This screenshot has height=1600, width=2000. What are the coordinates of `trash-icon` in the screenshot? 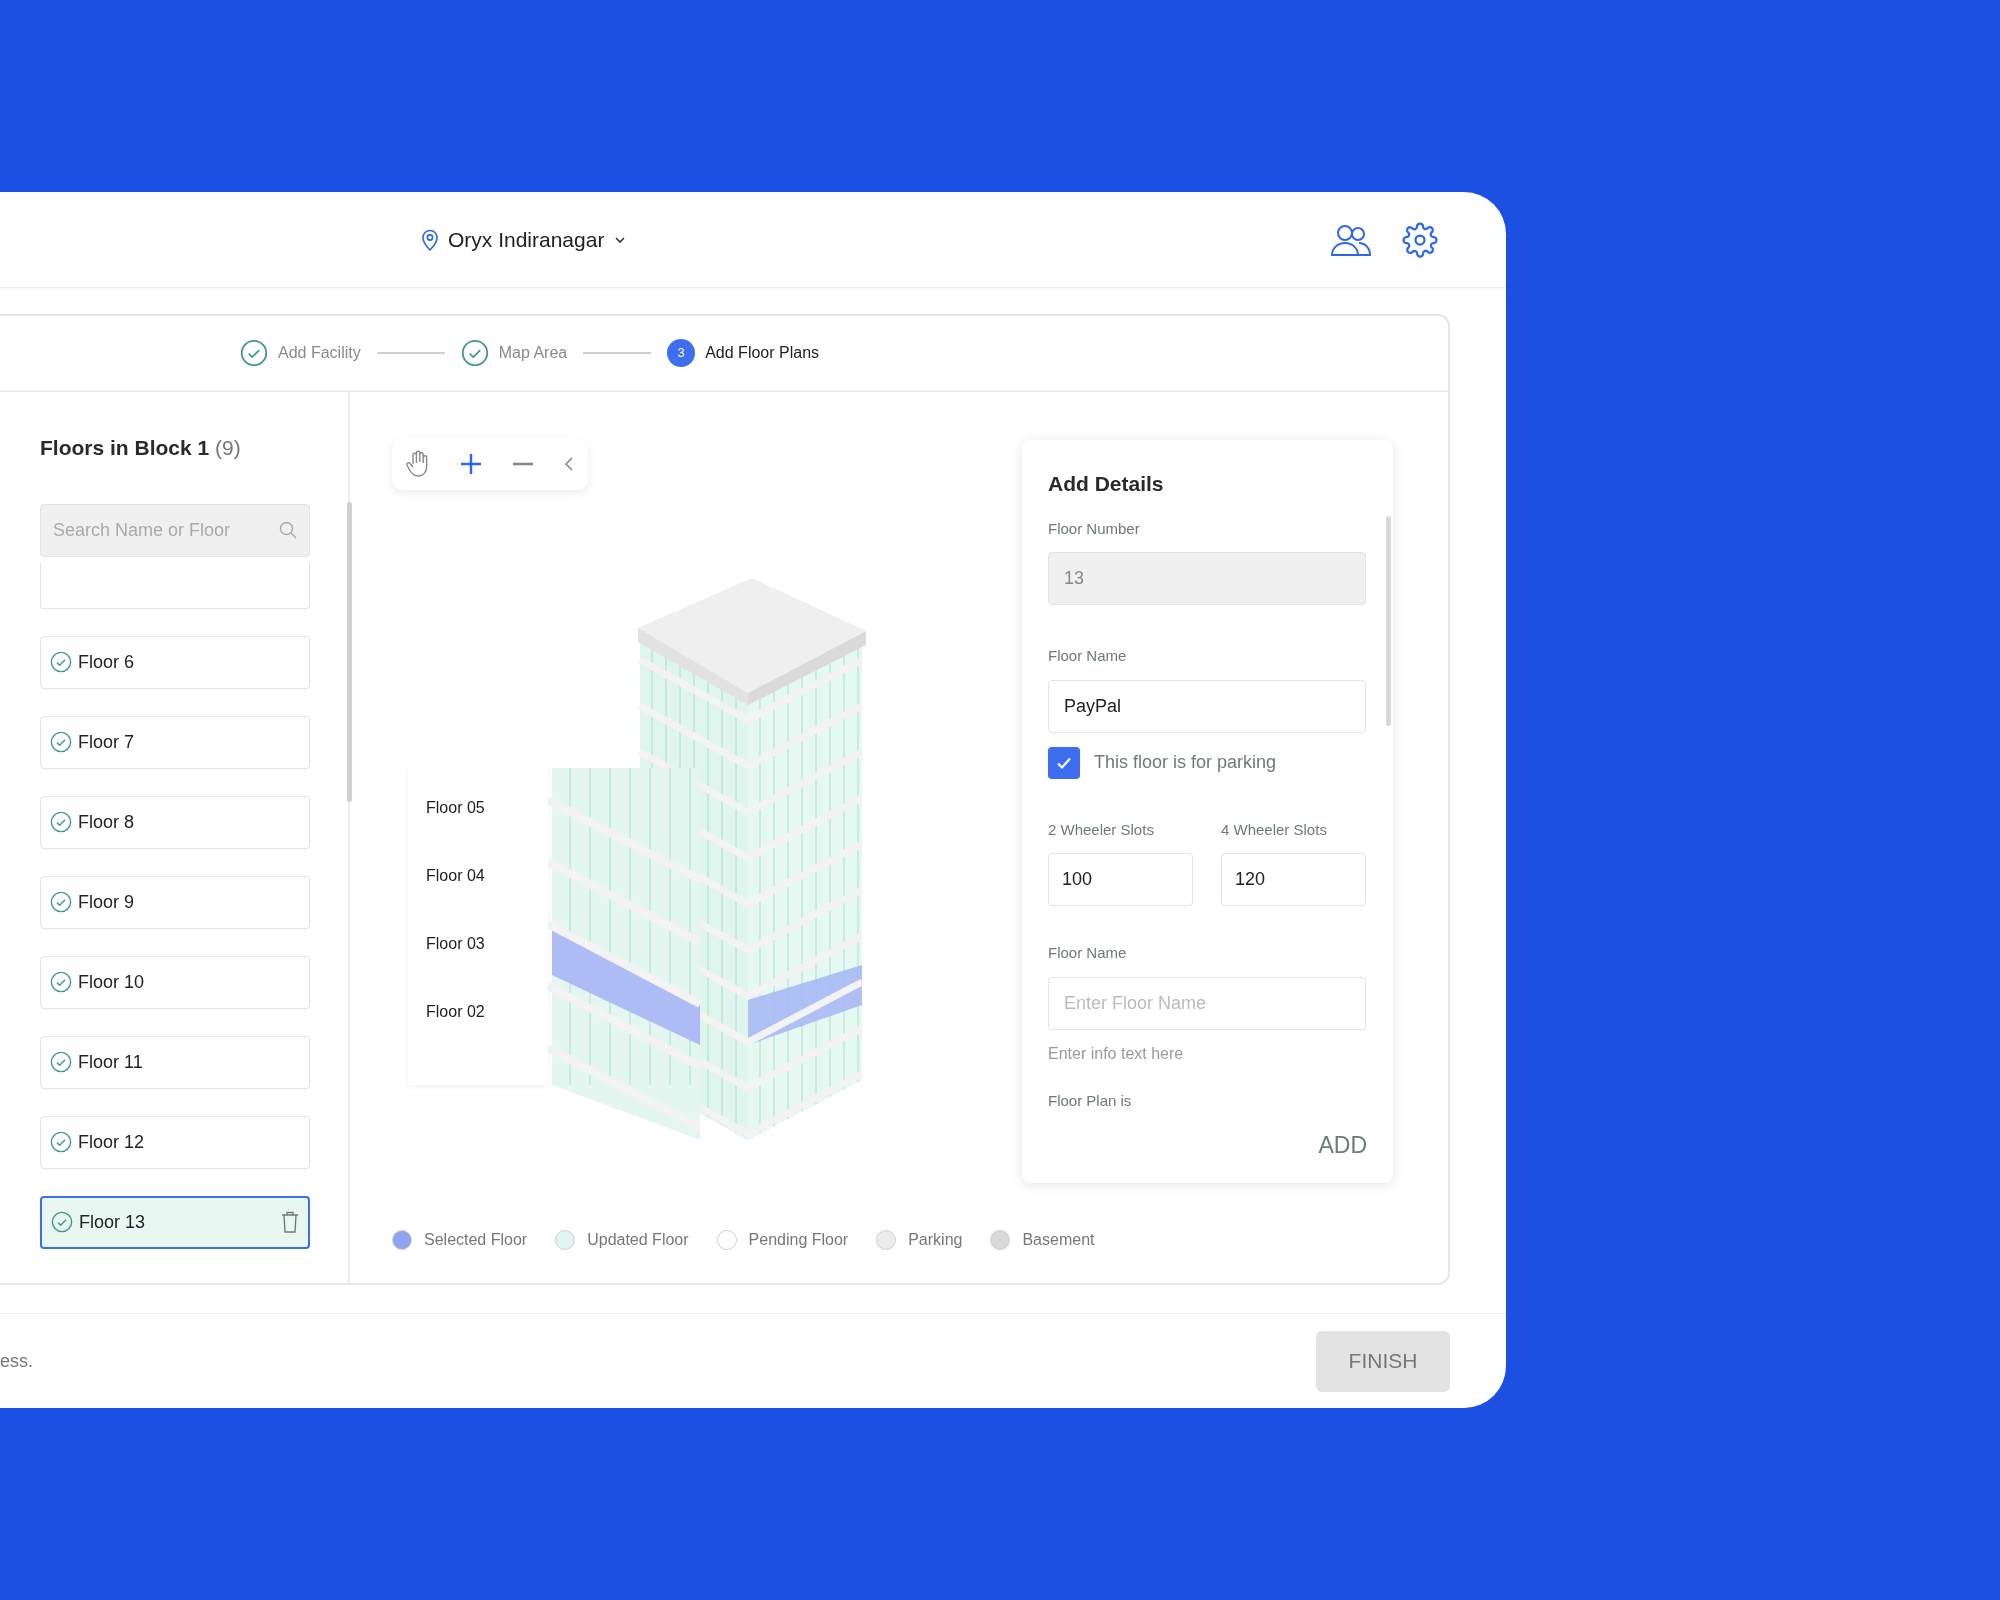 It's located at (290, 1222).